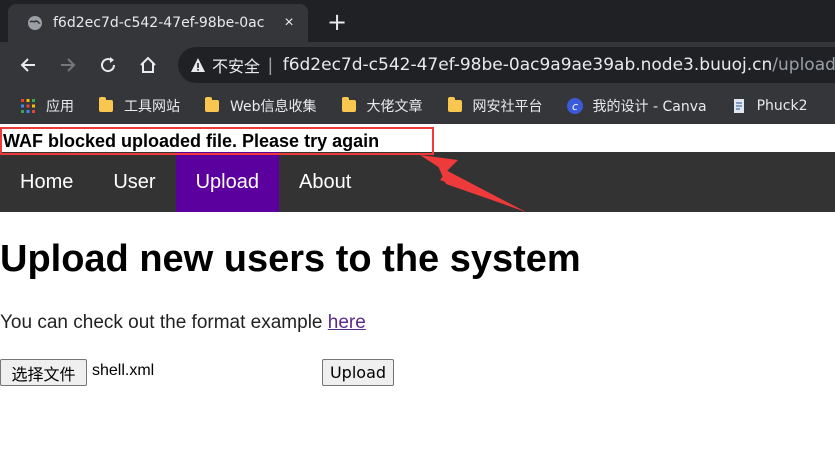 The height and width of the screenshot is (472, 835). What do you see at coordinates (417, 21) in the screenshot?
I see `browser-tabstrip: f6d2ec7d-c542-47ef-98be-0ac × +` at bounding box center [417, 21].